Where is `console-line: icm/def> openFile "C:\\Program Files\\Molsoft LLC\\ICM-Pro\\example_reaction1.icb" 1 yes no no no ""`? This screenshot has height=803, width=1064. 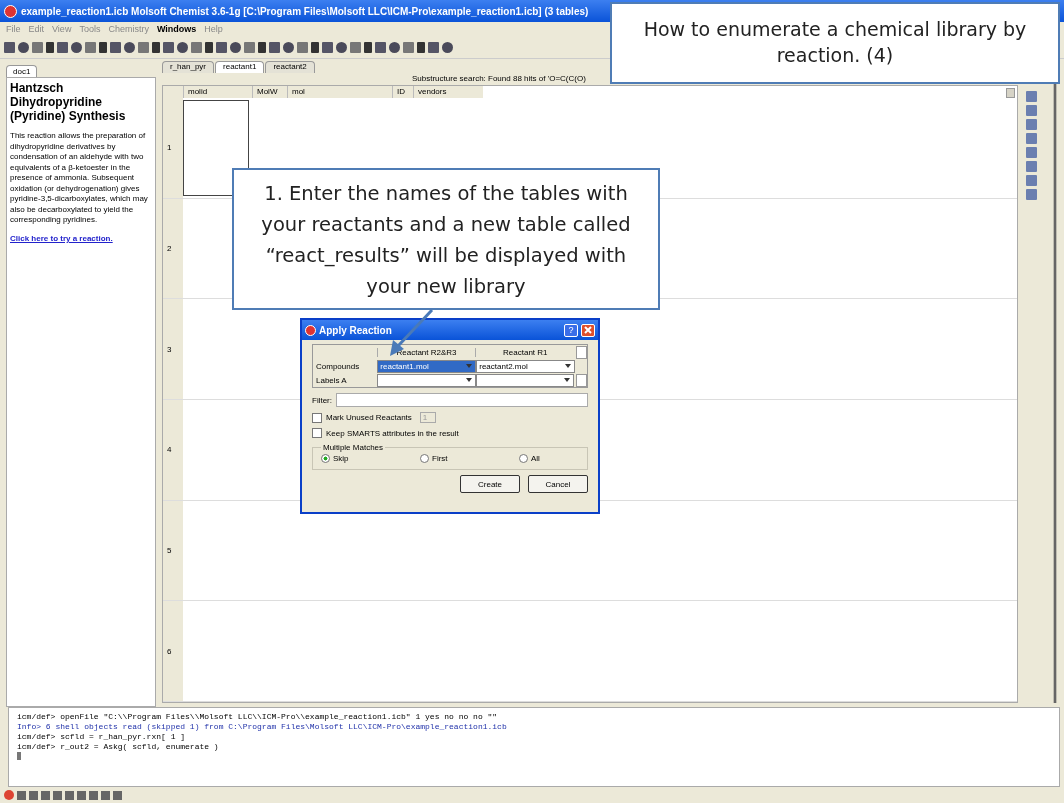
console-line: icm/def> openFile "C:\\Program Files\\Molsoft LLC\\ICM-Pro\\example_reaction1.icb" 1 yes no no no "" is located at coordinates (258, 717).